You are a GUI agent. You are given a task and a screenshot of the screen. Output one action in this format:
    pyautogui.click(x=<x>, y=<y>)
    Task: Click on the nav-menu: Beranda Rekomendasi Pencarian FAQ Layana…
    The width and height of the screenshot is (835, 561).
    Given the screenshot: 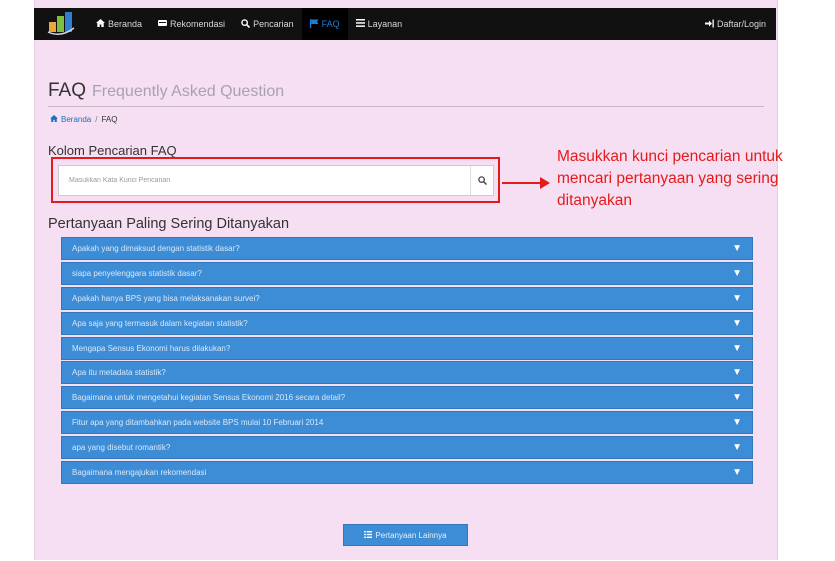 What is the action you would take?
    pyautogui.click(x=249, y=24)
    